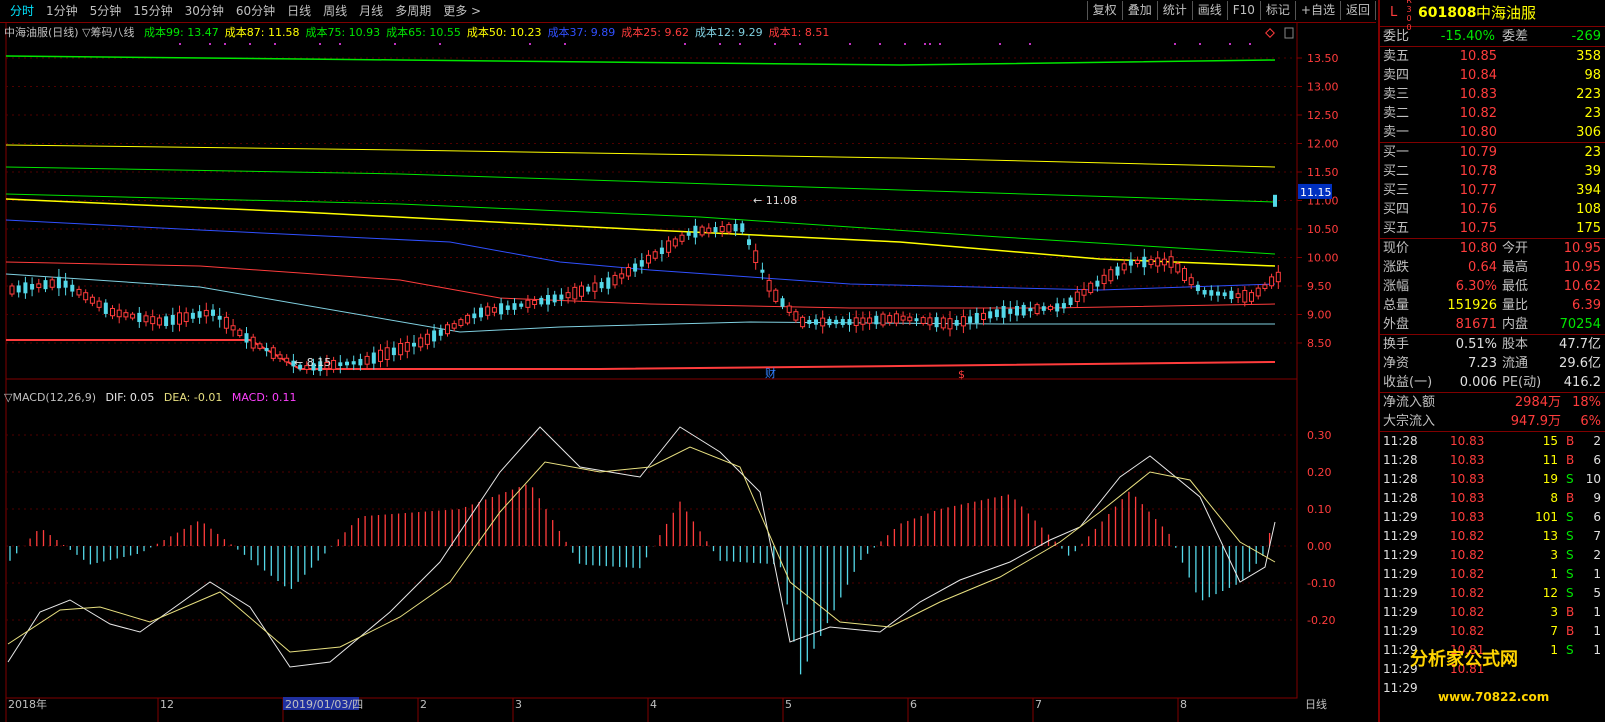 Image resolution: width=1605 pixels, height=722 pixels. Describe the element at coordinates (62, 11) in the screenshot. I see `period-tab-1: 1分钟` at that location.